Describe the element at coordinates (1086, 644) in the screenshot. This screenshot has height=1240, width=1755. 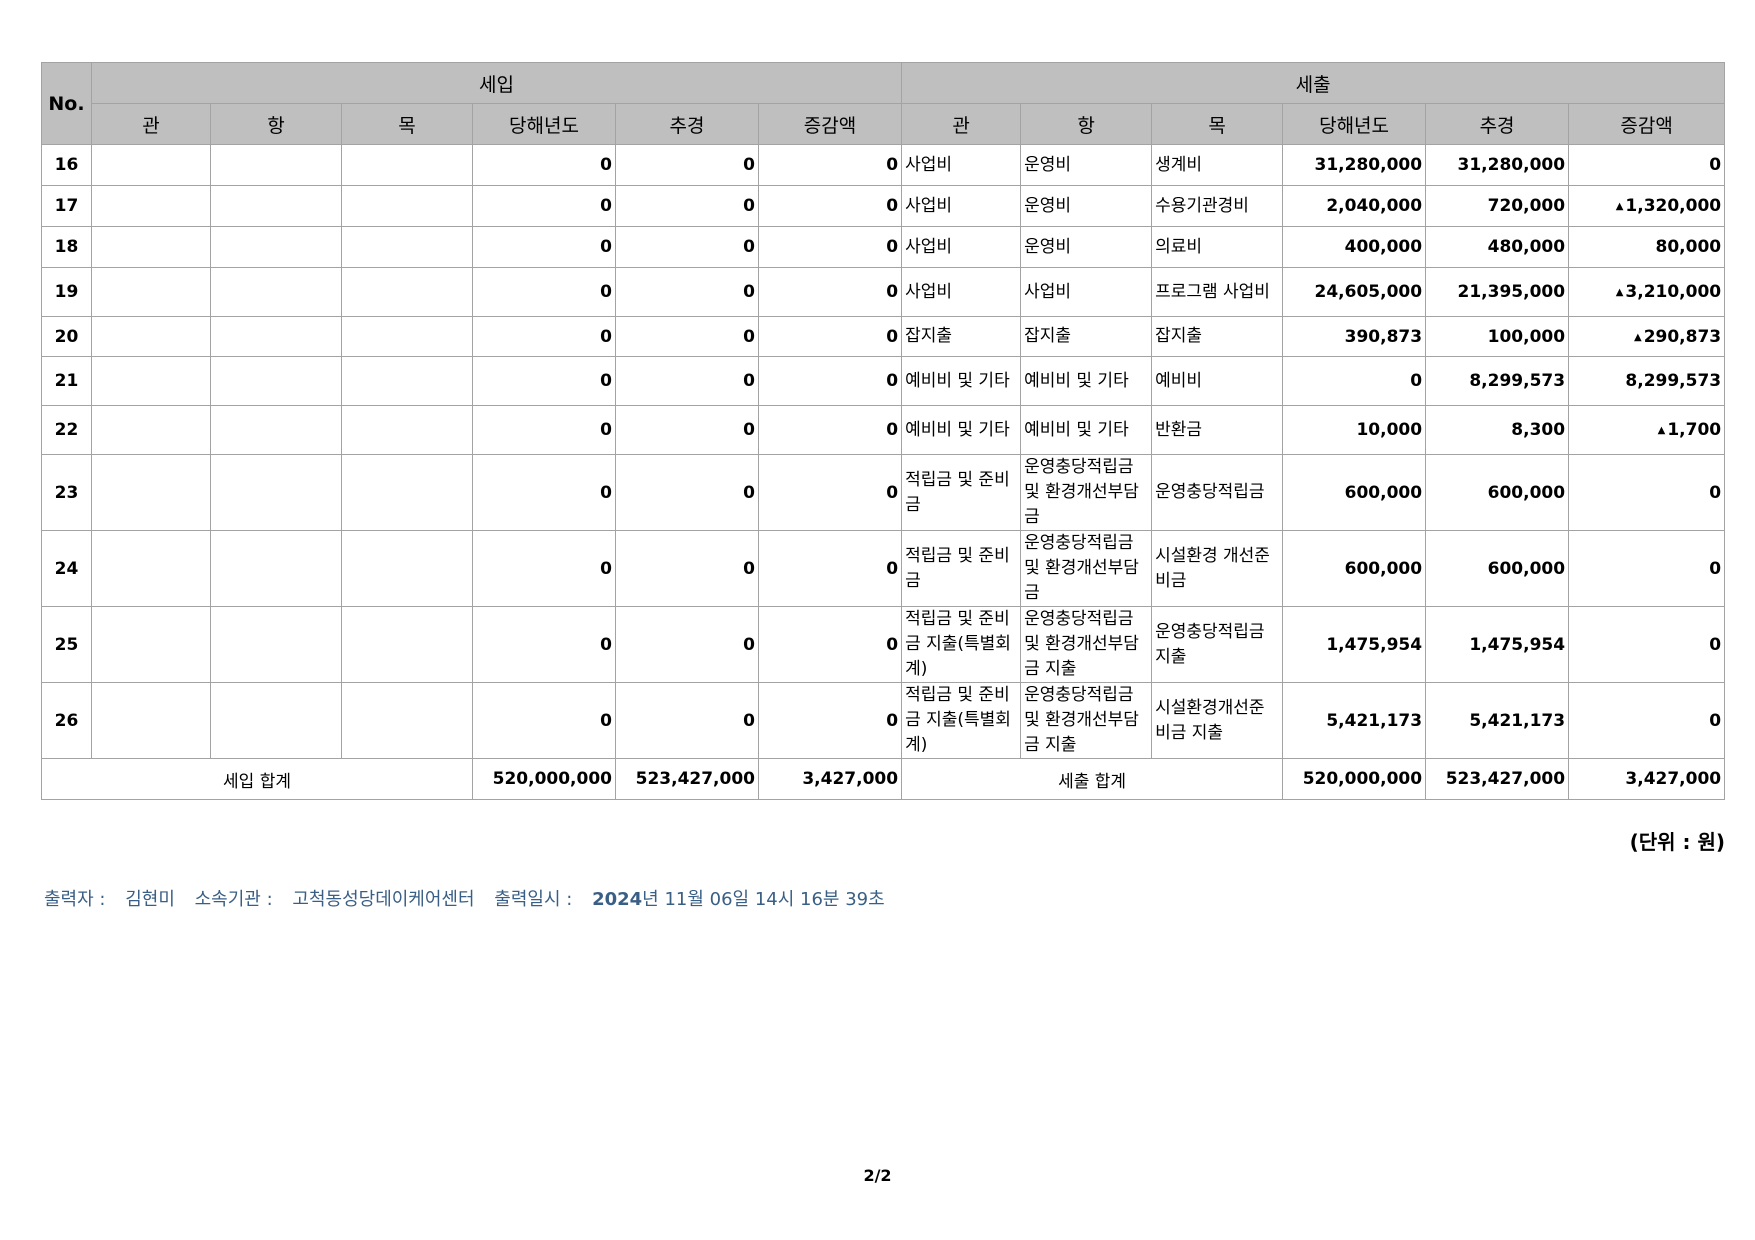
I see `expense-hang-cell: 운영충당적립금 및 환경개선부담금 지출` at that location.